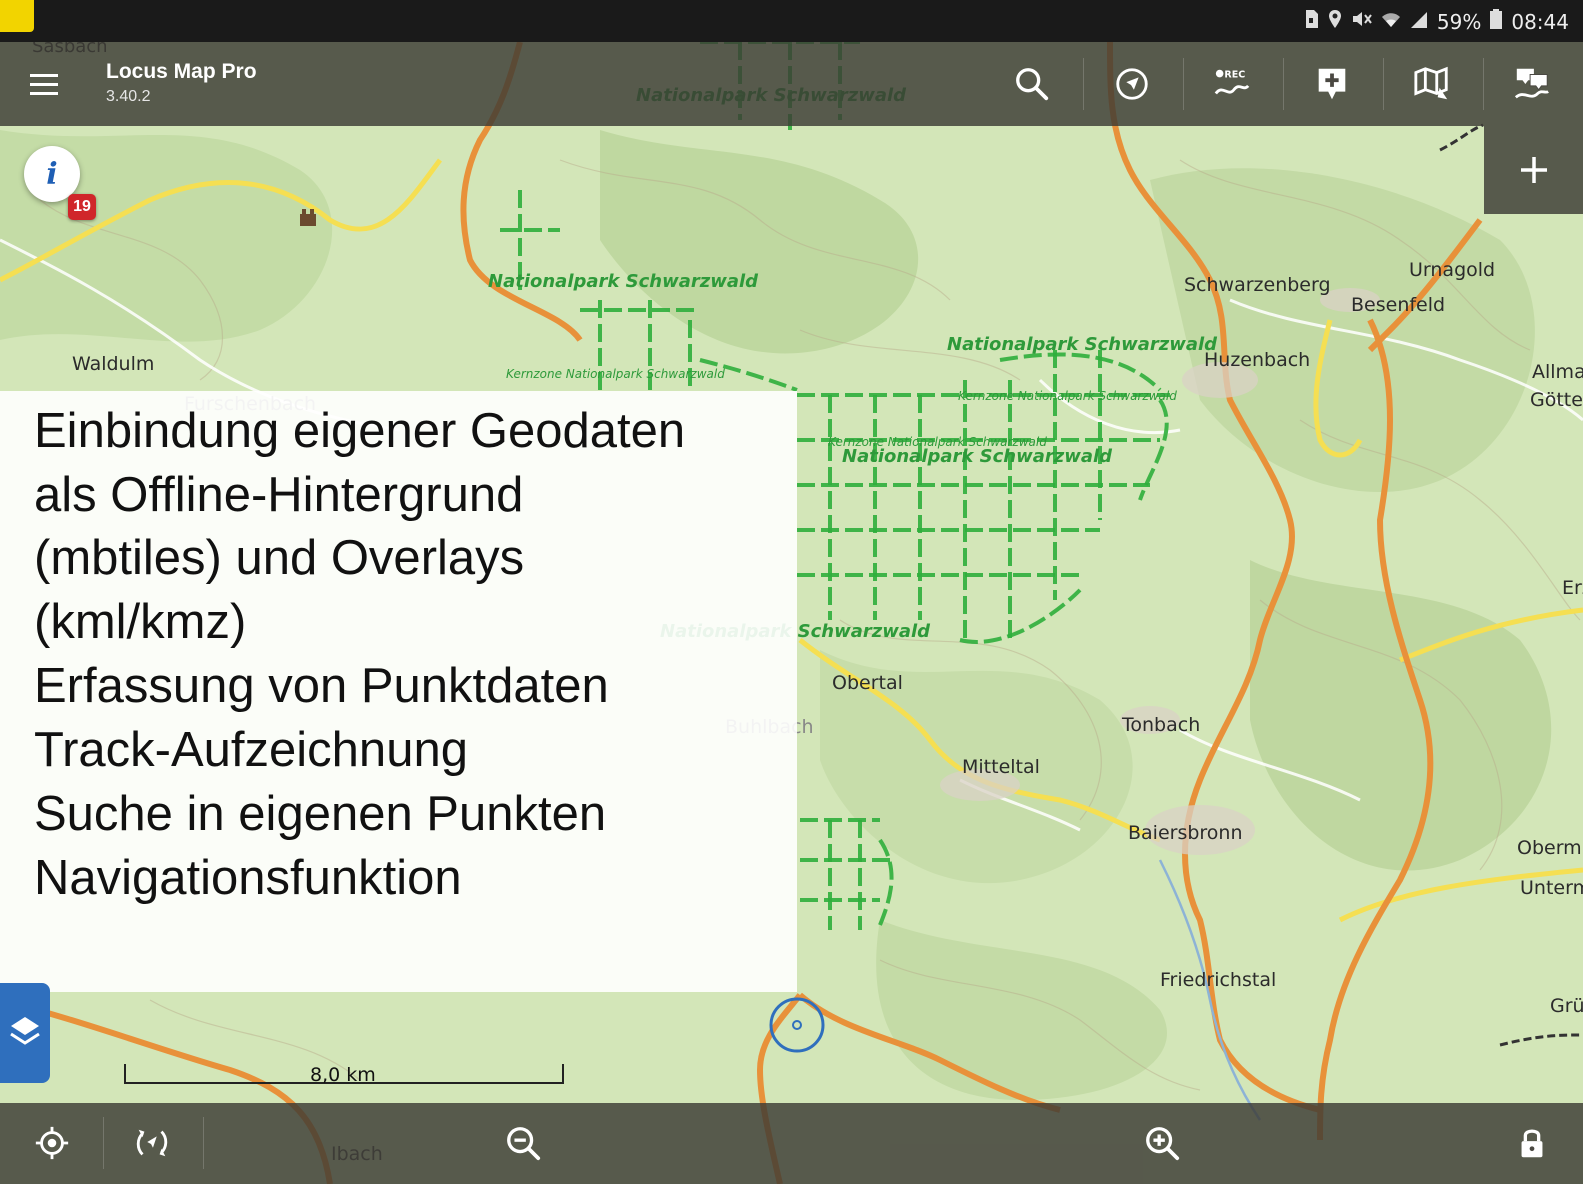 Image resolution: width=1583 pixels, height=1184 pixels. I want to click on overlay-line: Track-Aufzeichnung, so click(251, 750).